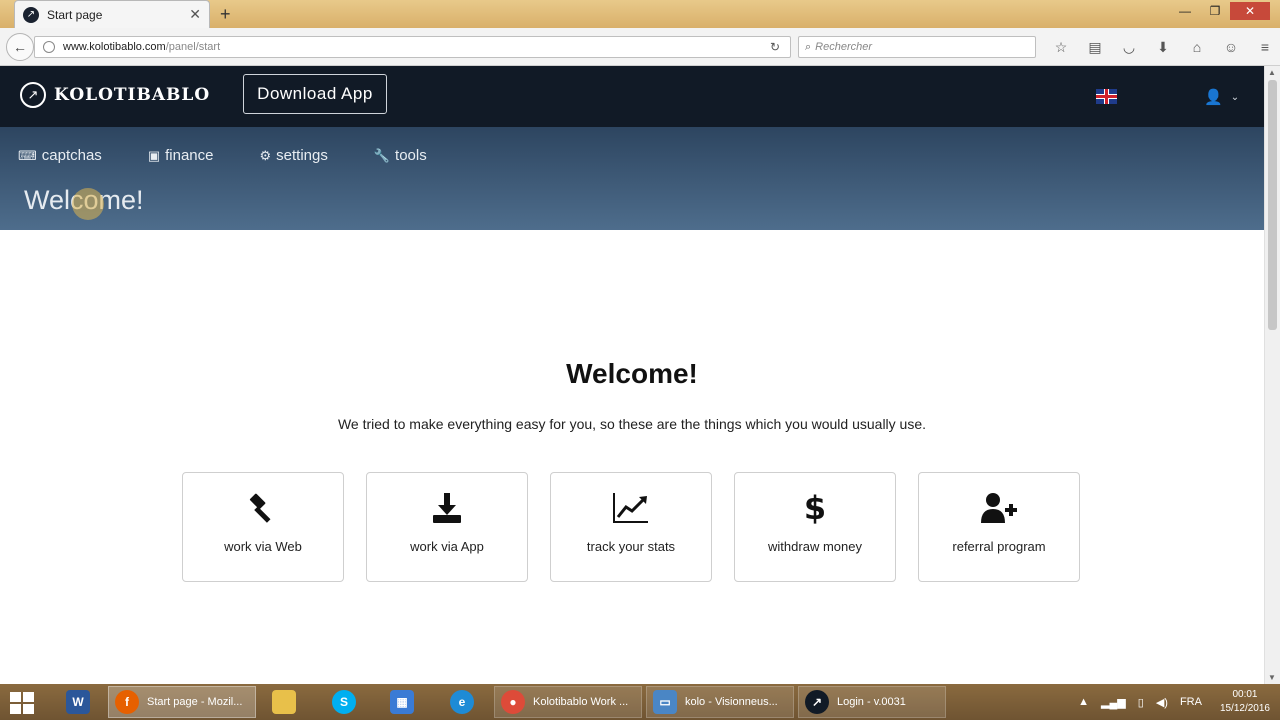  What do you see at coordinates (412, 47) in the screenshot?
I see `url-bar: www.kolotibablo.com/panel/start ↻` at bounding box center [412, 47].